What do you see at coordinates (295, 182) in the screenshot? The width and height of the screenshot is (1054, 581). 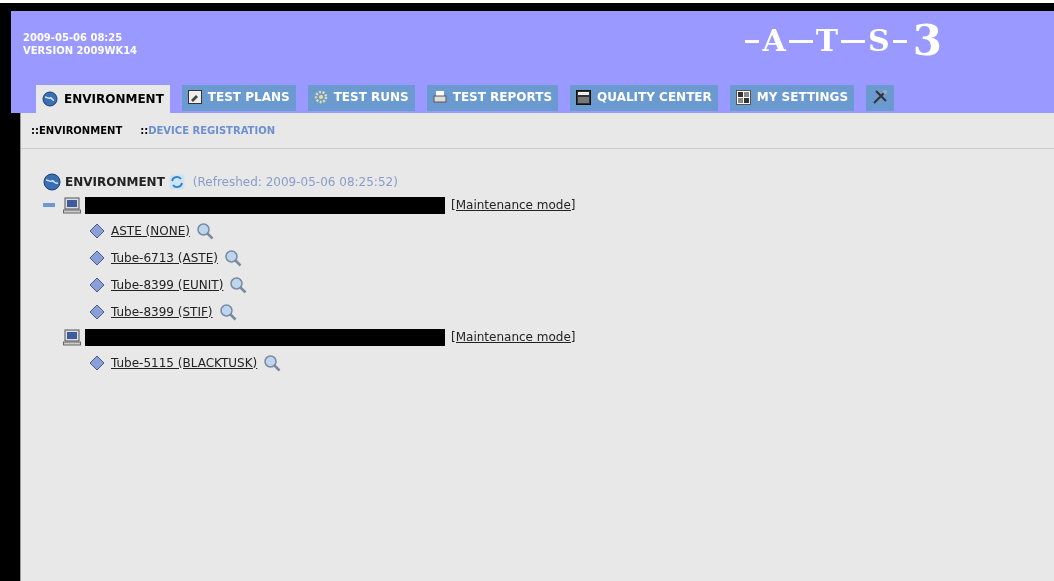 I see `refreshed-time: (Refreshed: 2009-05-06 08:25:52)` at bounding box center [295, 182].